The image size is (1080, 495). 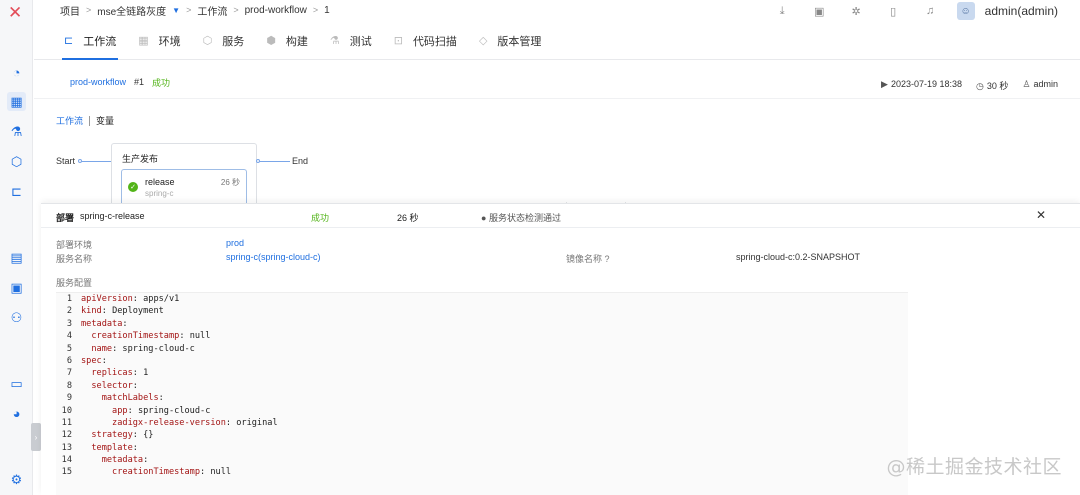 What do you see at coordinates (169, 422) in the screenshot?
I see `yaml-key: zadigx-release-version` at bounding box center [169, 422].